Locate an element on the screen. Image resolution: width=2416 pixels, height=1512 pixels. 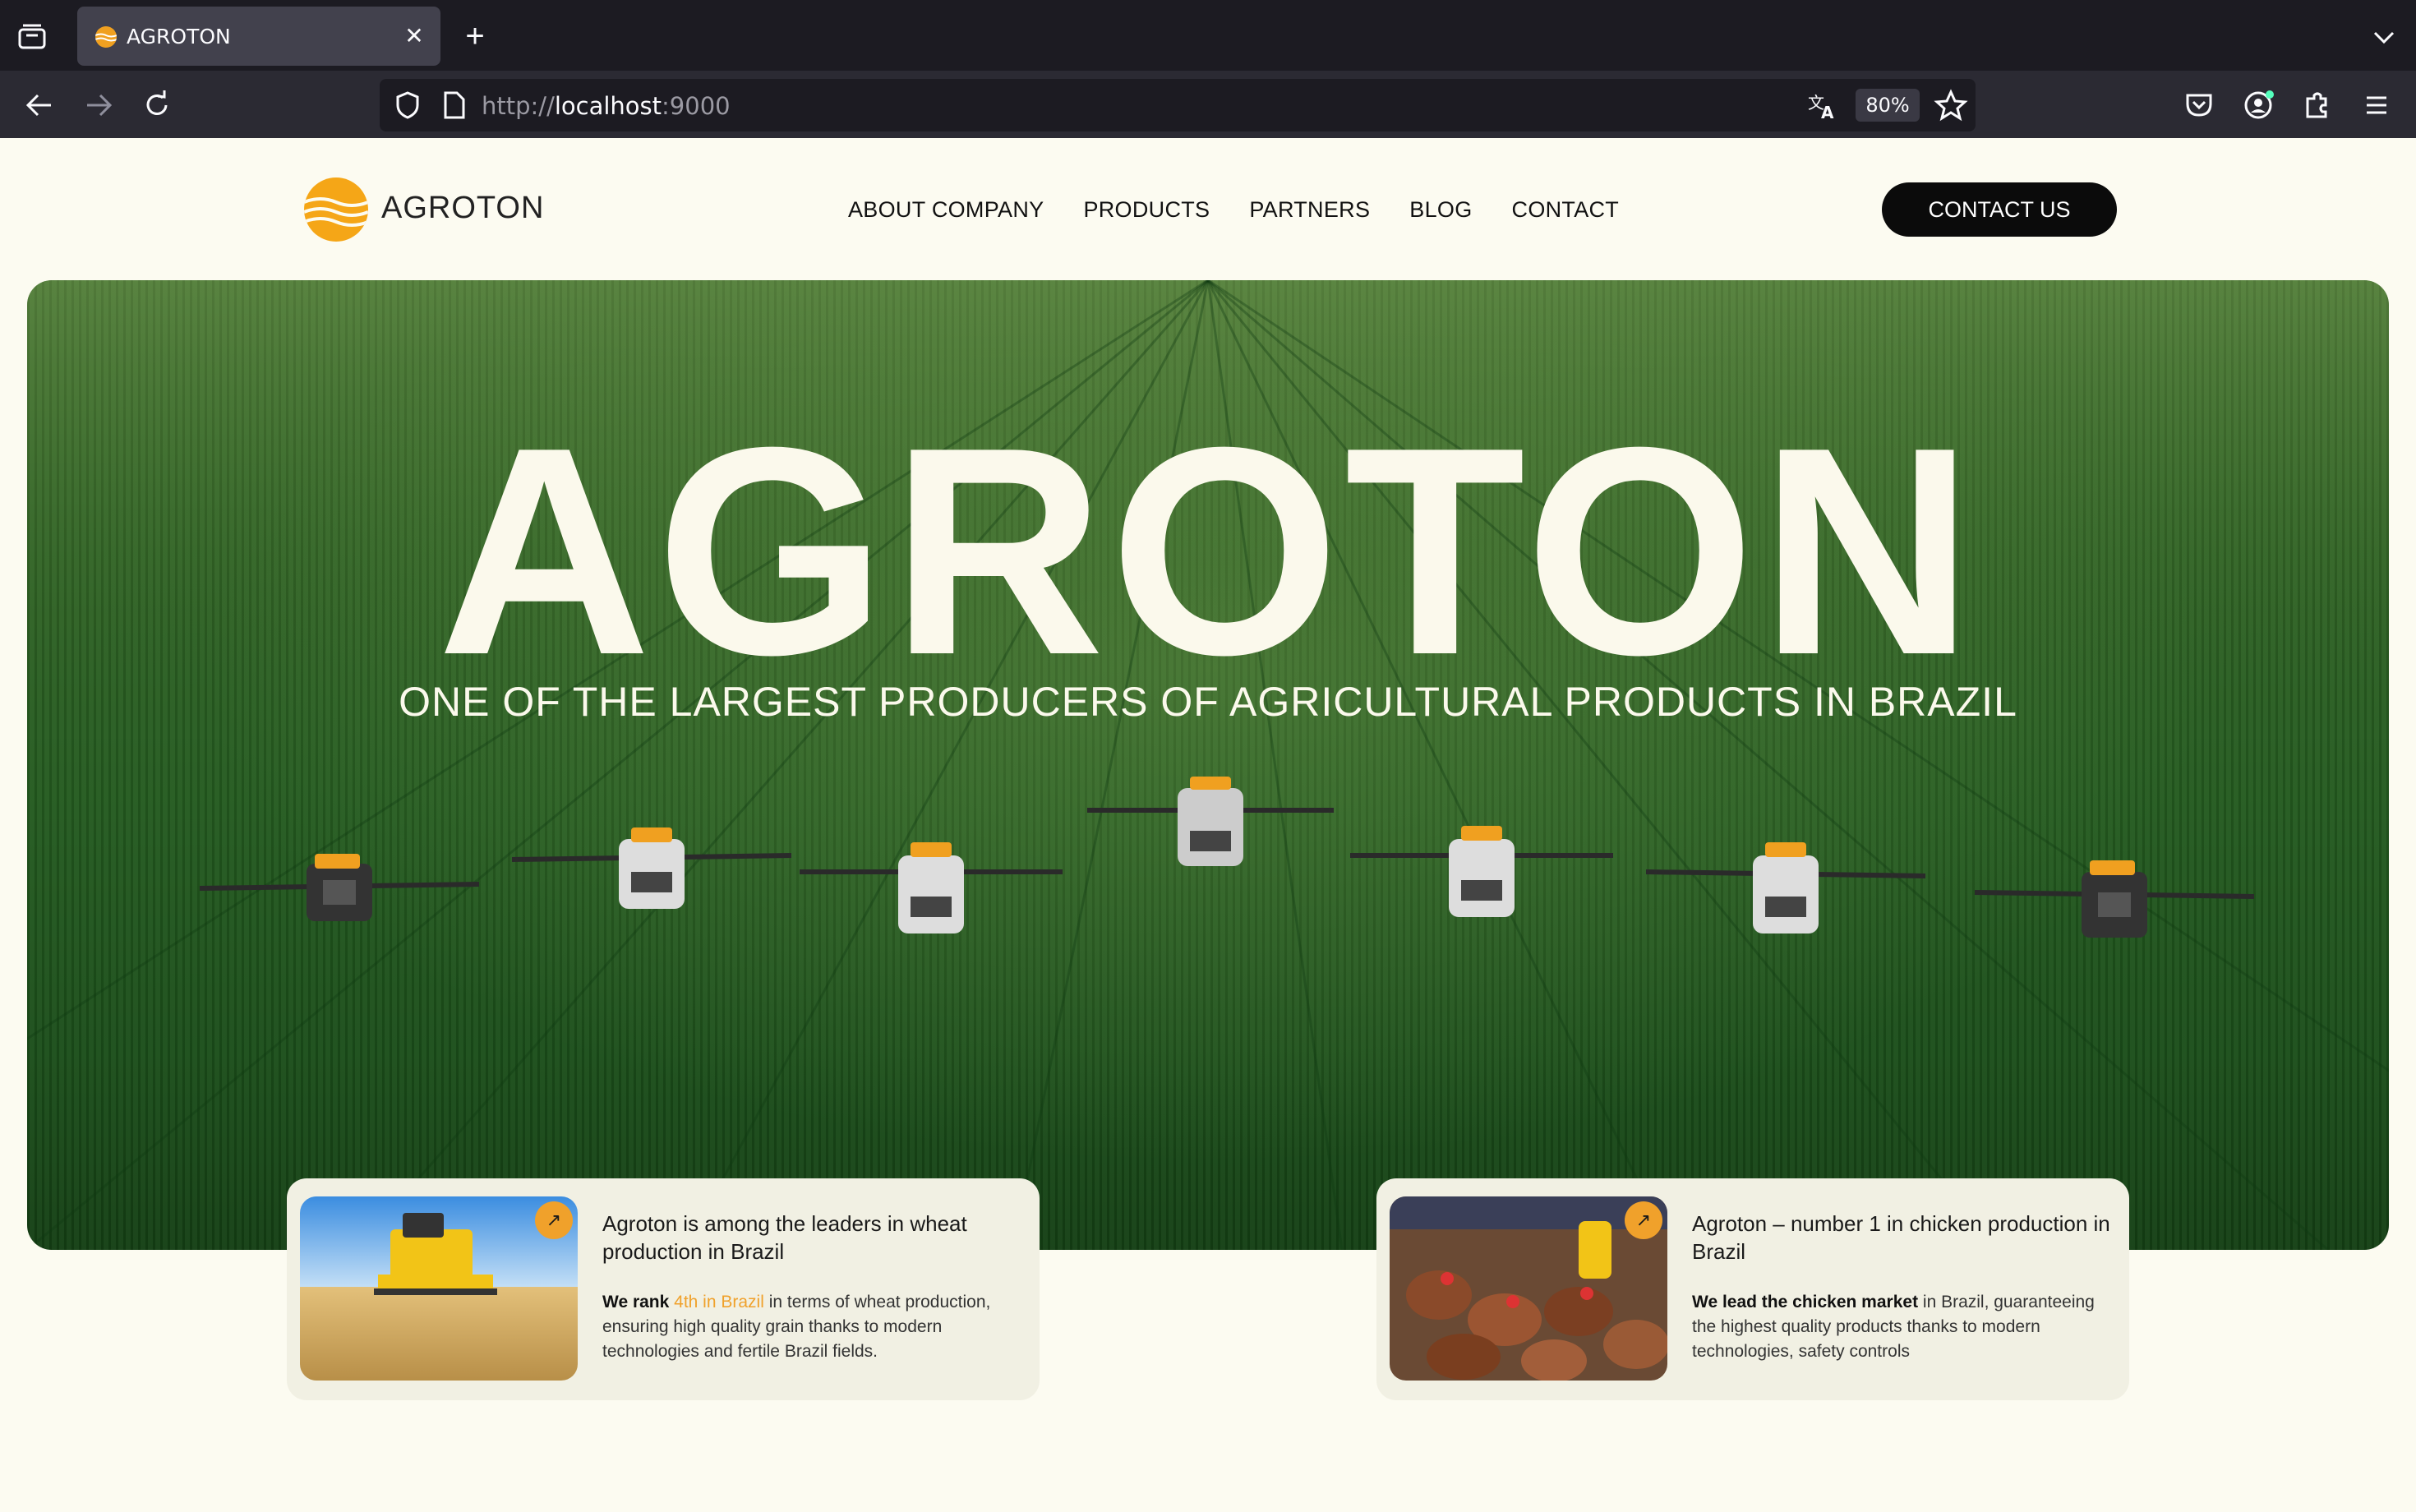
url-port: :9000 is located at coordinates (697, 106).